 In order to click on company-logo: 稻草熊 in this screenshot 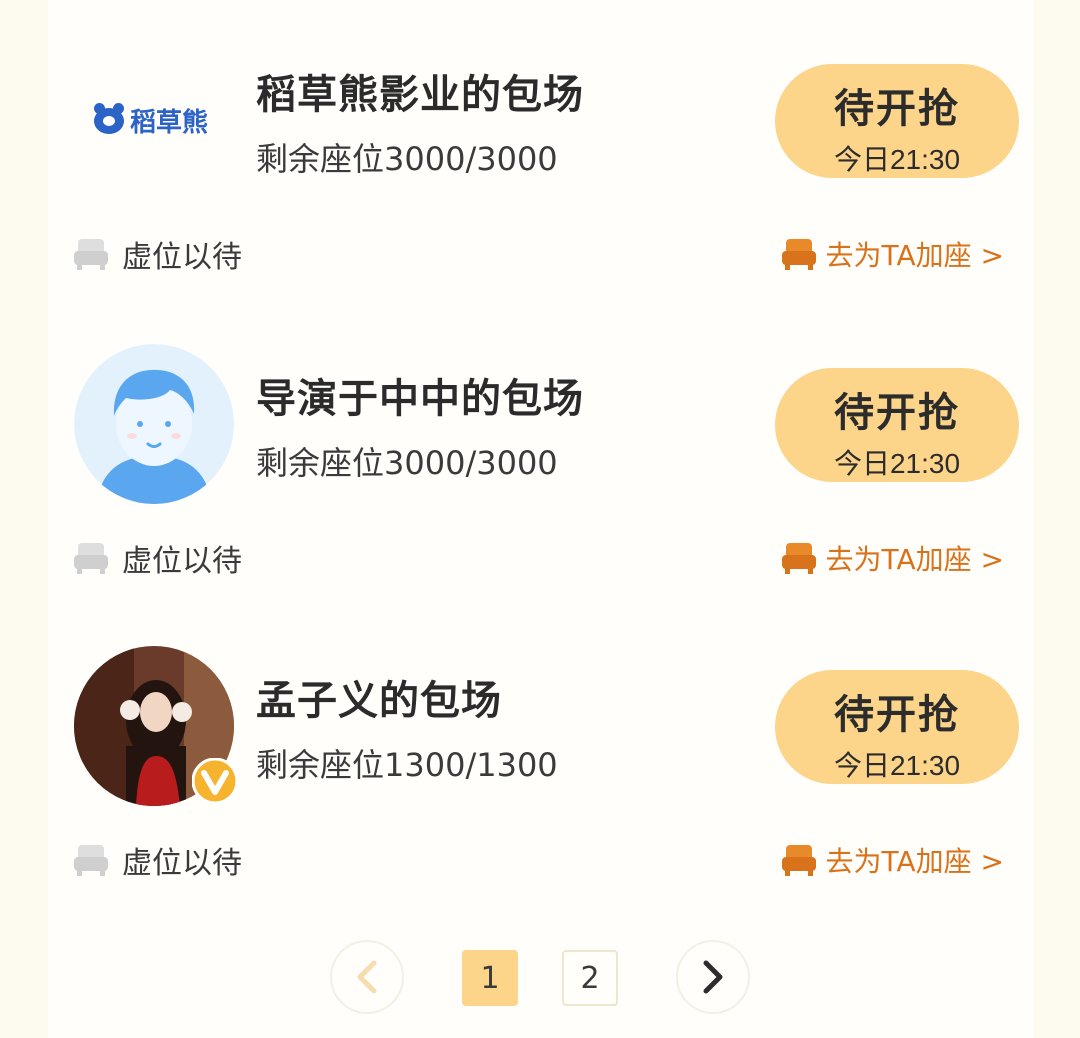, I will do `click(154, 120)`.